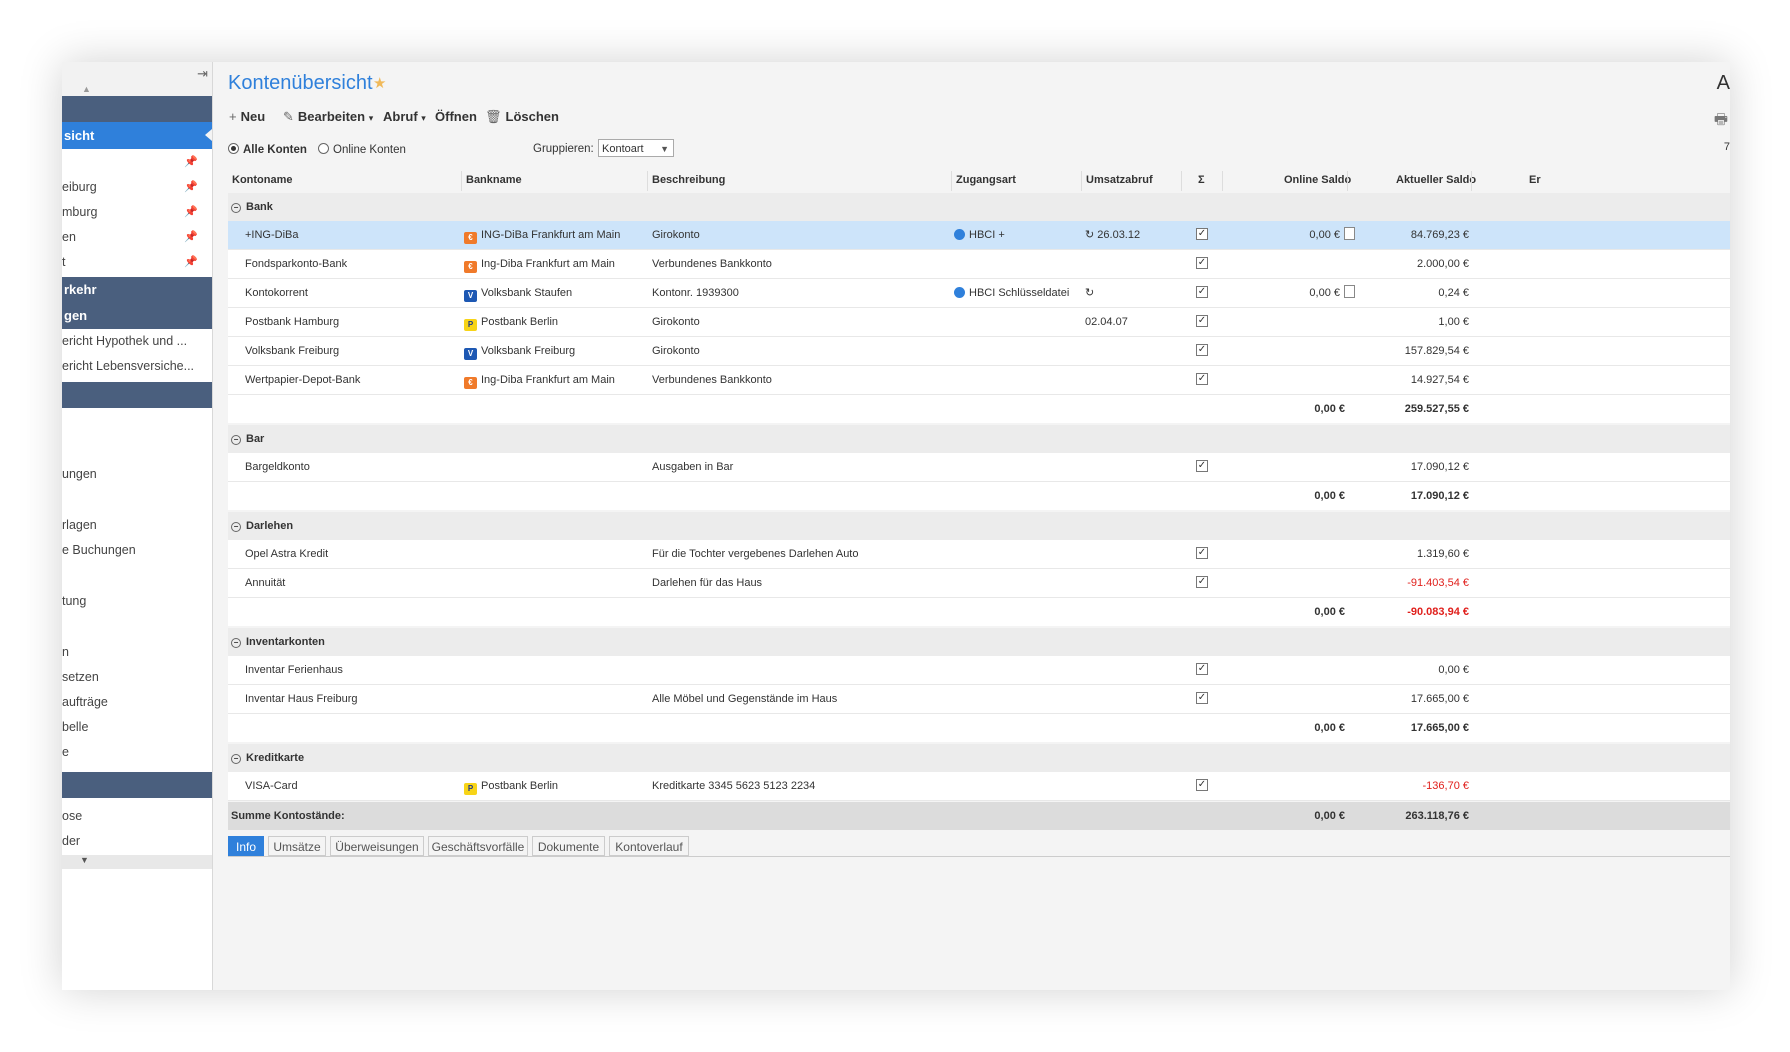 The width and height of the screenshot is (1790, 1052). Describe the element at coordinates (137, 135) in the screenshot. I see `sidebar-item-selected: sicht` at that location.